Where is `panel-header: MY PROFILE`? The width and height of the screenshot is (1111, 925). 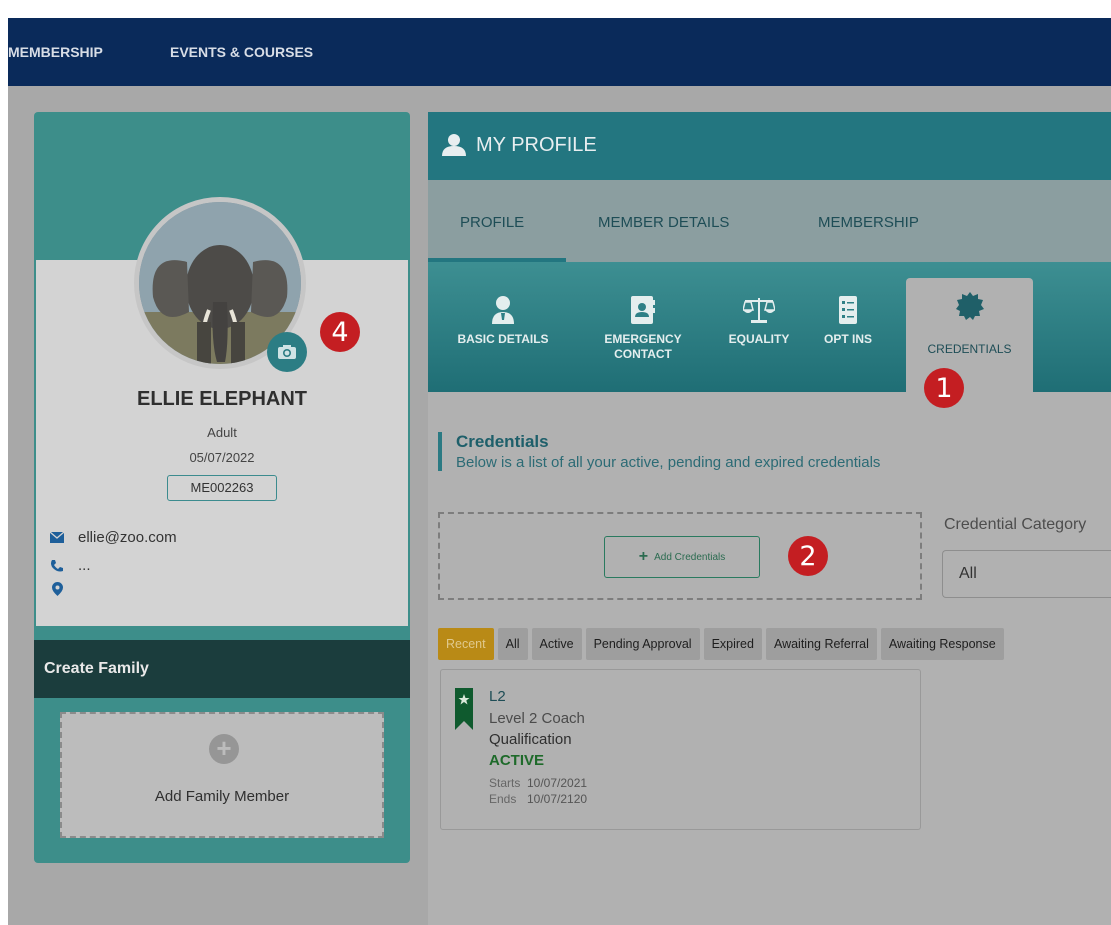
panel-header: MY PROFILE is located at coordinates (769, 146).